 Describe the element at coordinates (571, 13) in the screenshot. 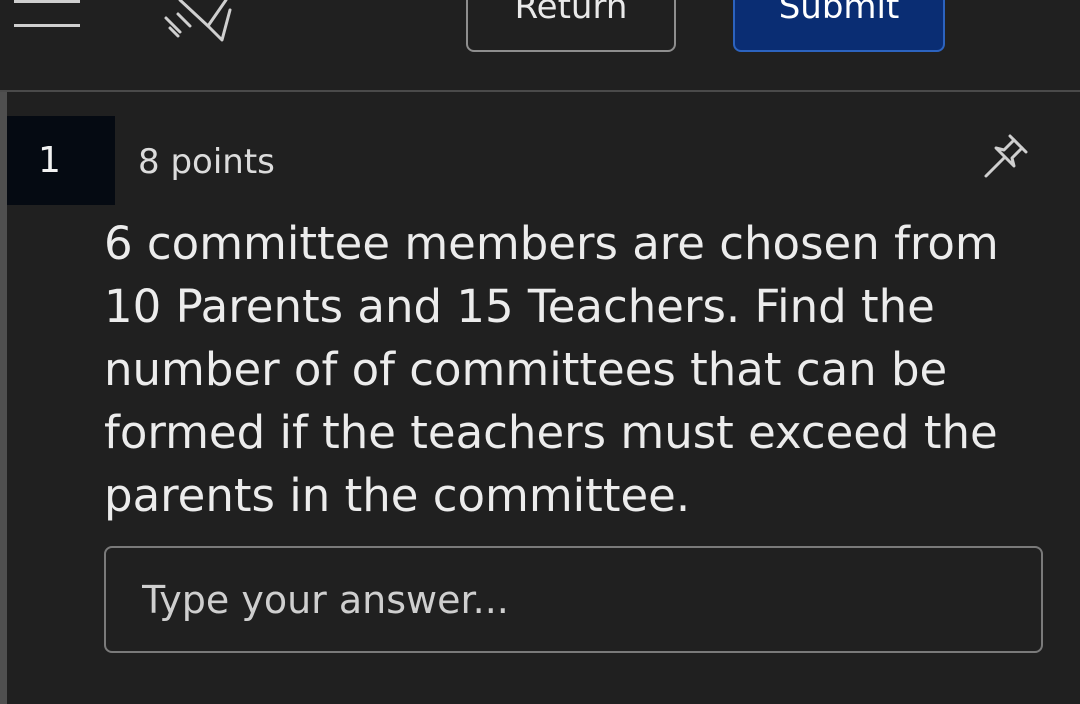

I see `return-button-label: Return` at that location.